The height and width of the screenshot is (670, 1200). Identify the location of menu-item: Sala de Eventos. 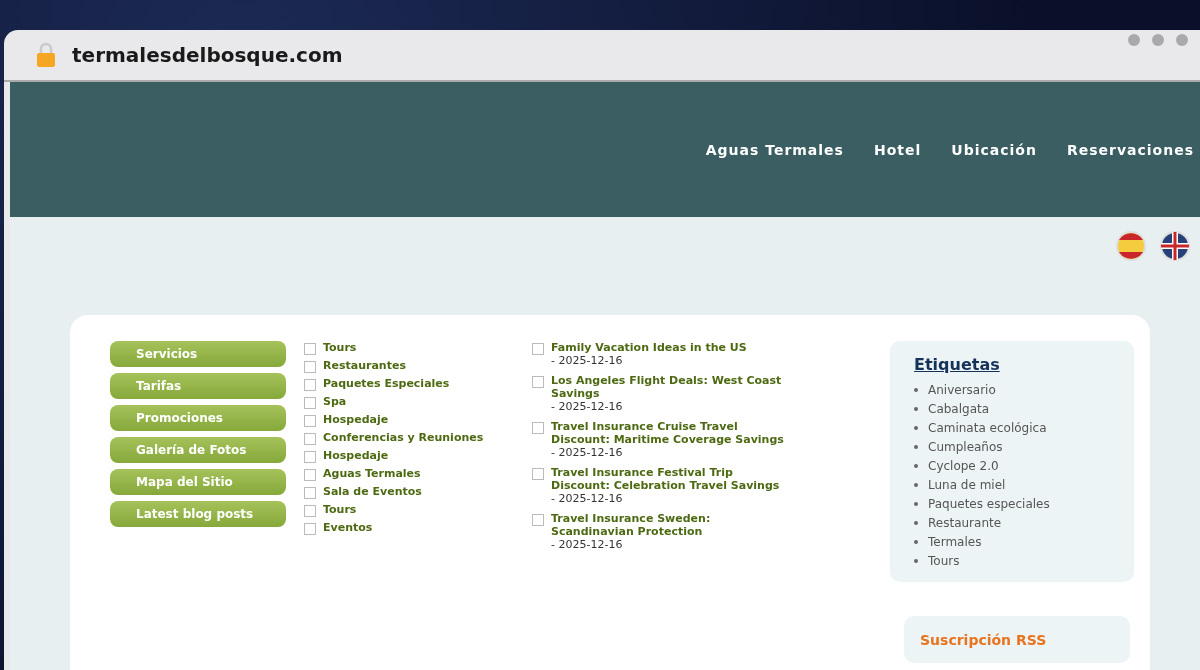
(372, 491).